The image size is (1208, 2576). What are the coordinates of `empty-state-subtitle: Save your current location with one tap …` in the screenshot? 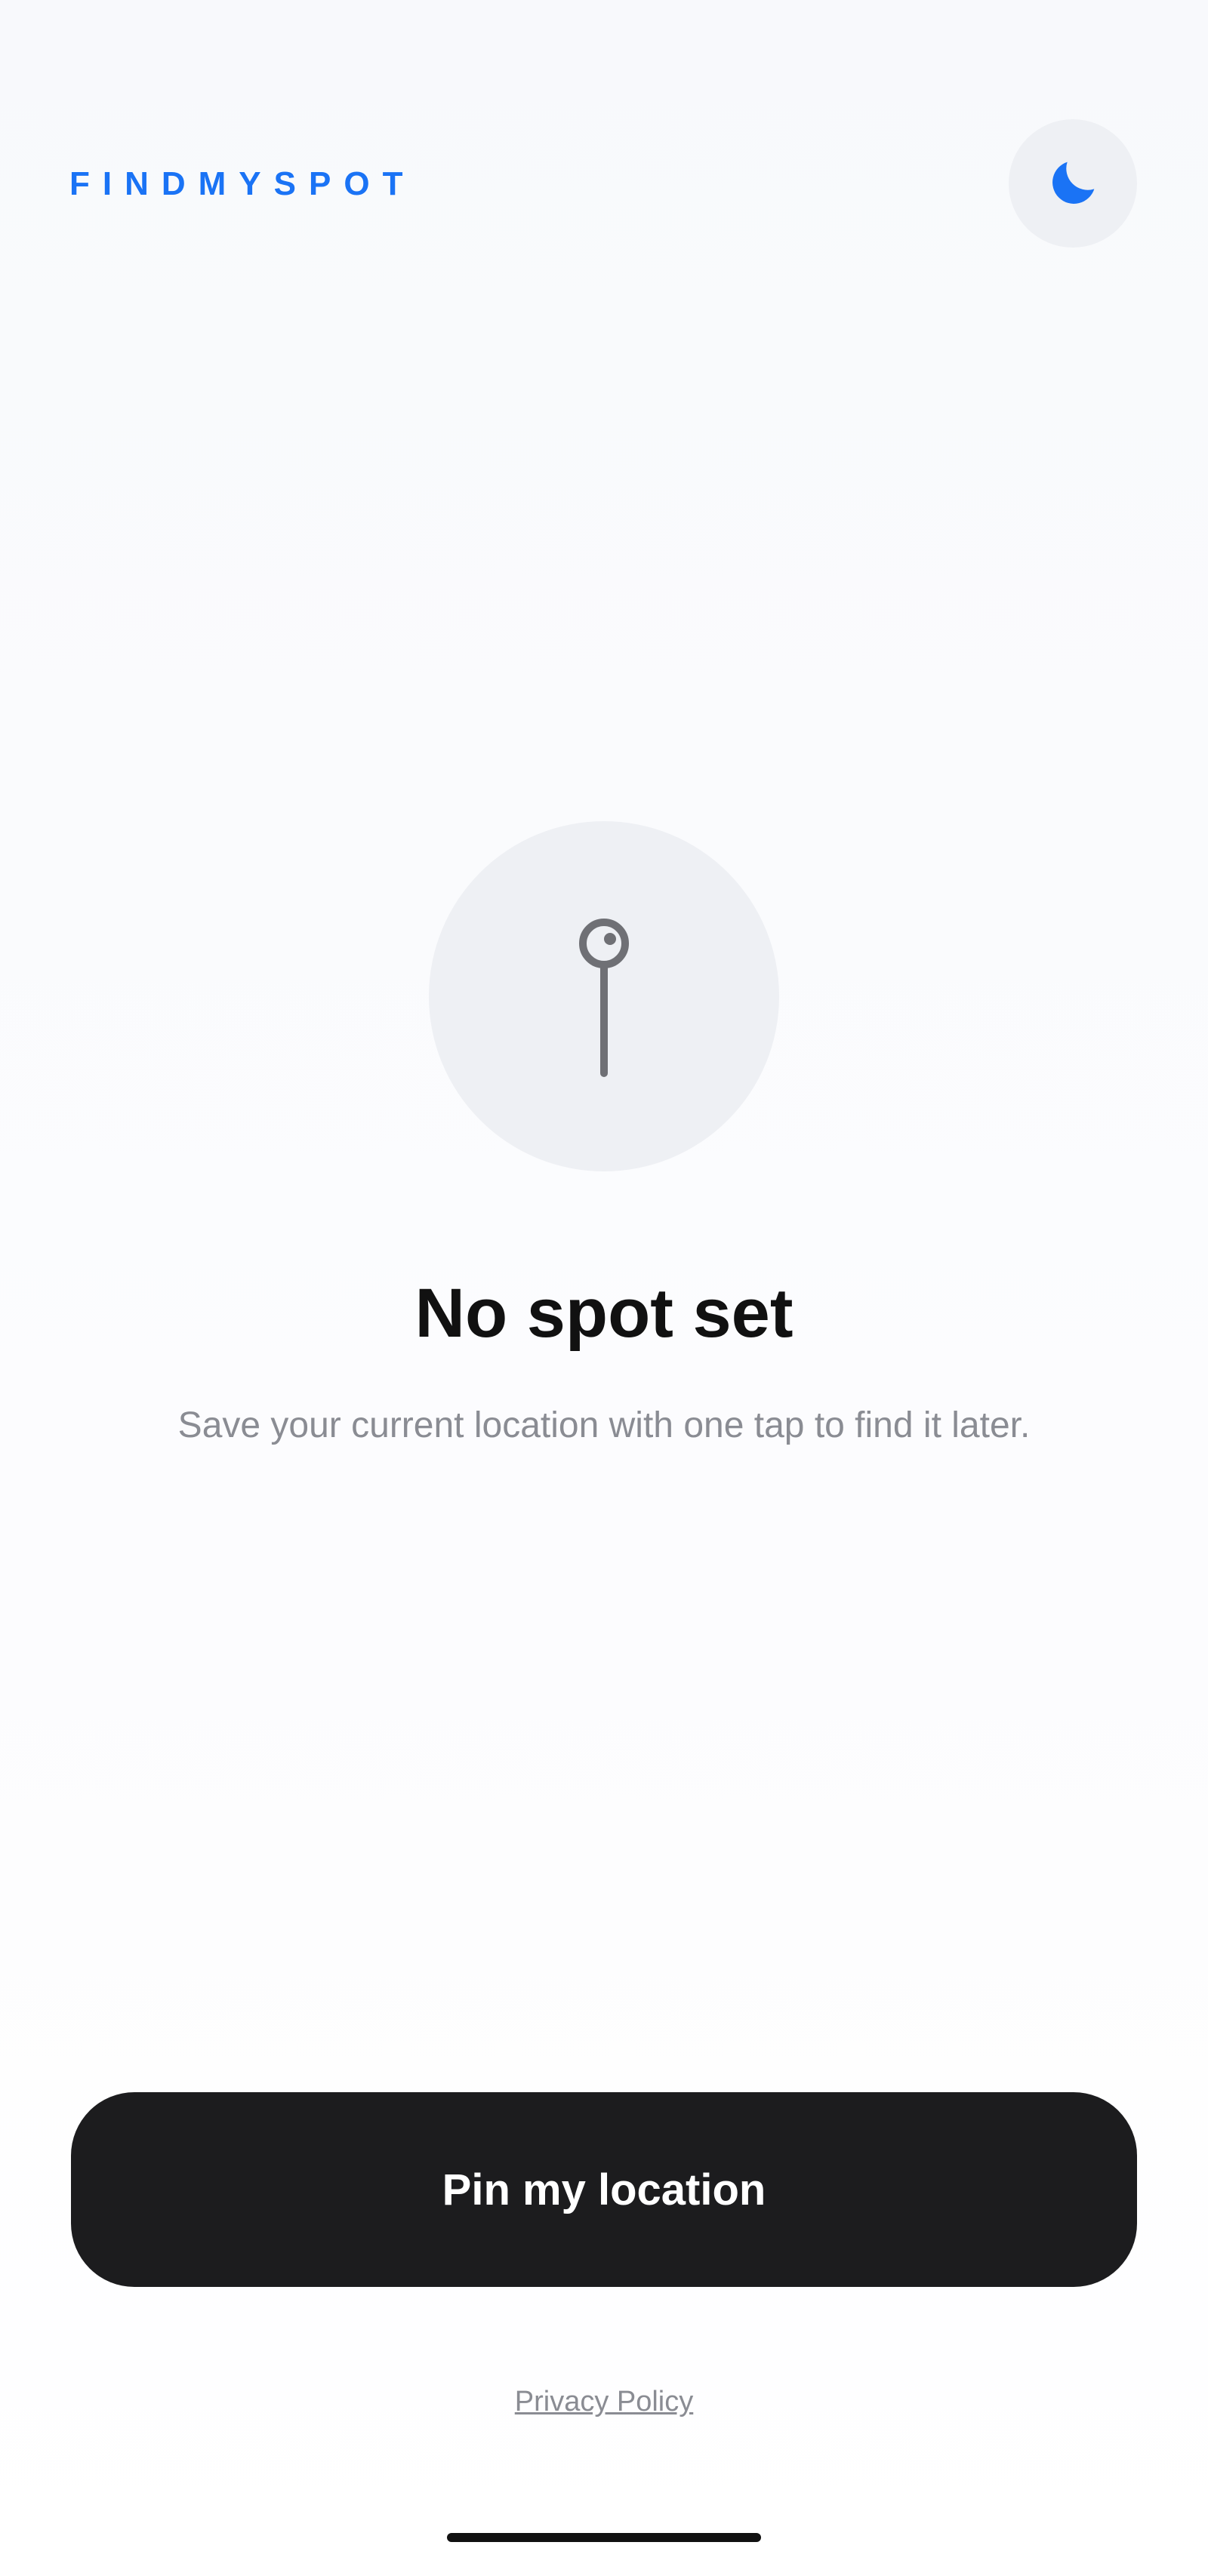 It's located at (604, 1425).